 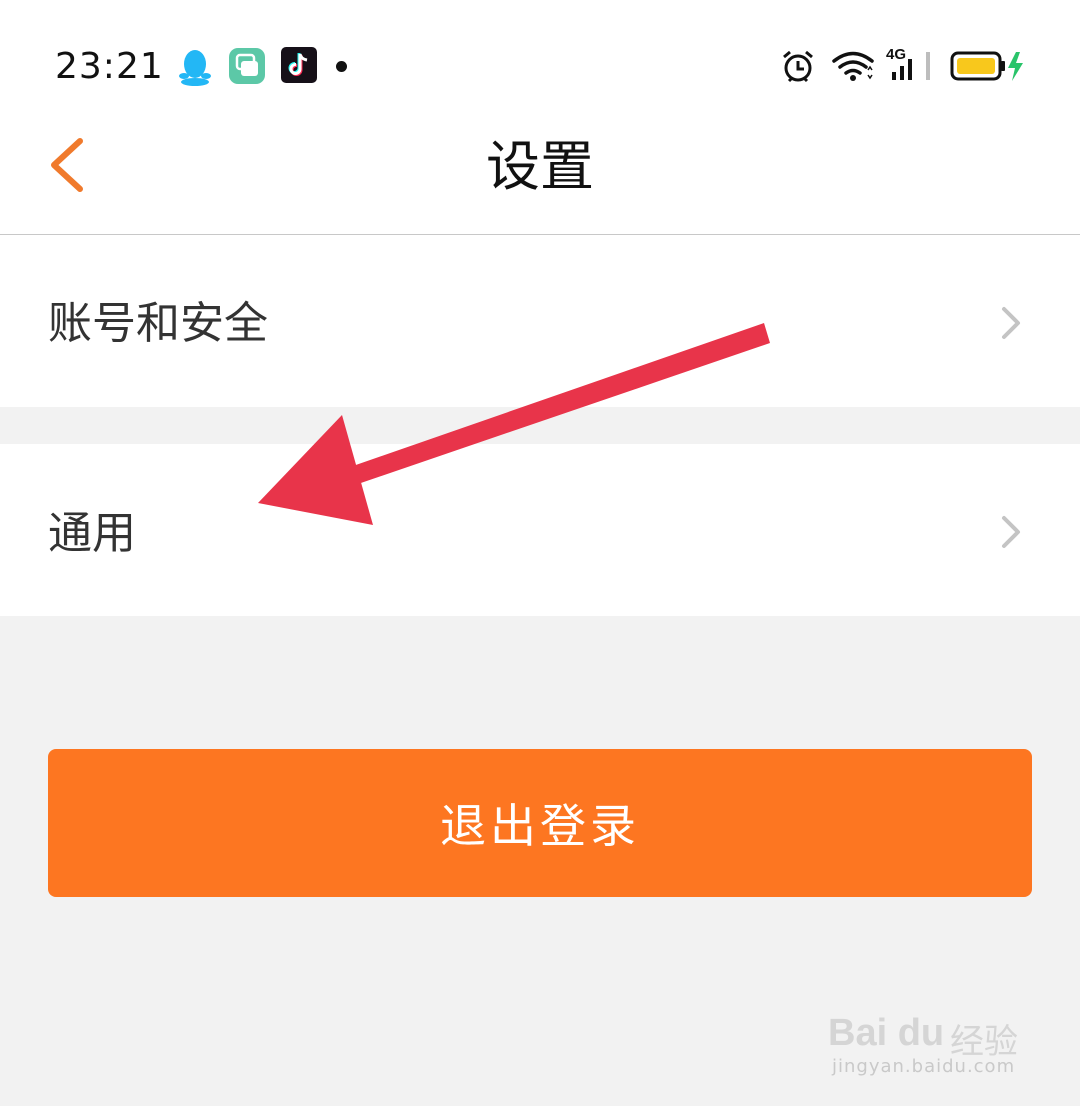 I want to click on signal-icon: 4G, so click(x=910, y=64).